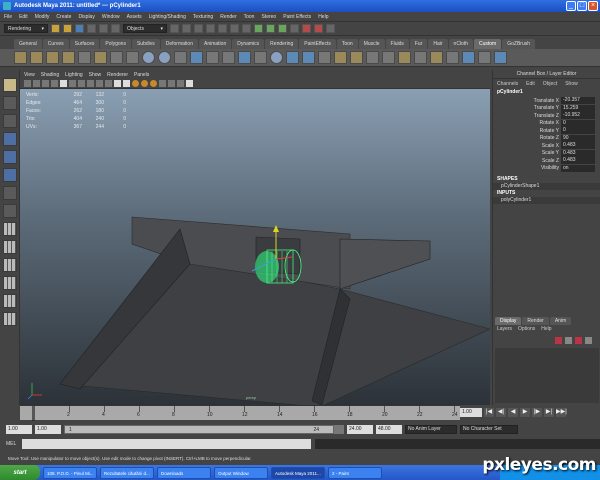 Image resolution: width=600 pixels, height=480 pixels. What do you see at coordinates (306, 28) in the screenshot?
I see `render-icon` at bounding box center [306, 28].